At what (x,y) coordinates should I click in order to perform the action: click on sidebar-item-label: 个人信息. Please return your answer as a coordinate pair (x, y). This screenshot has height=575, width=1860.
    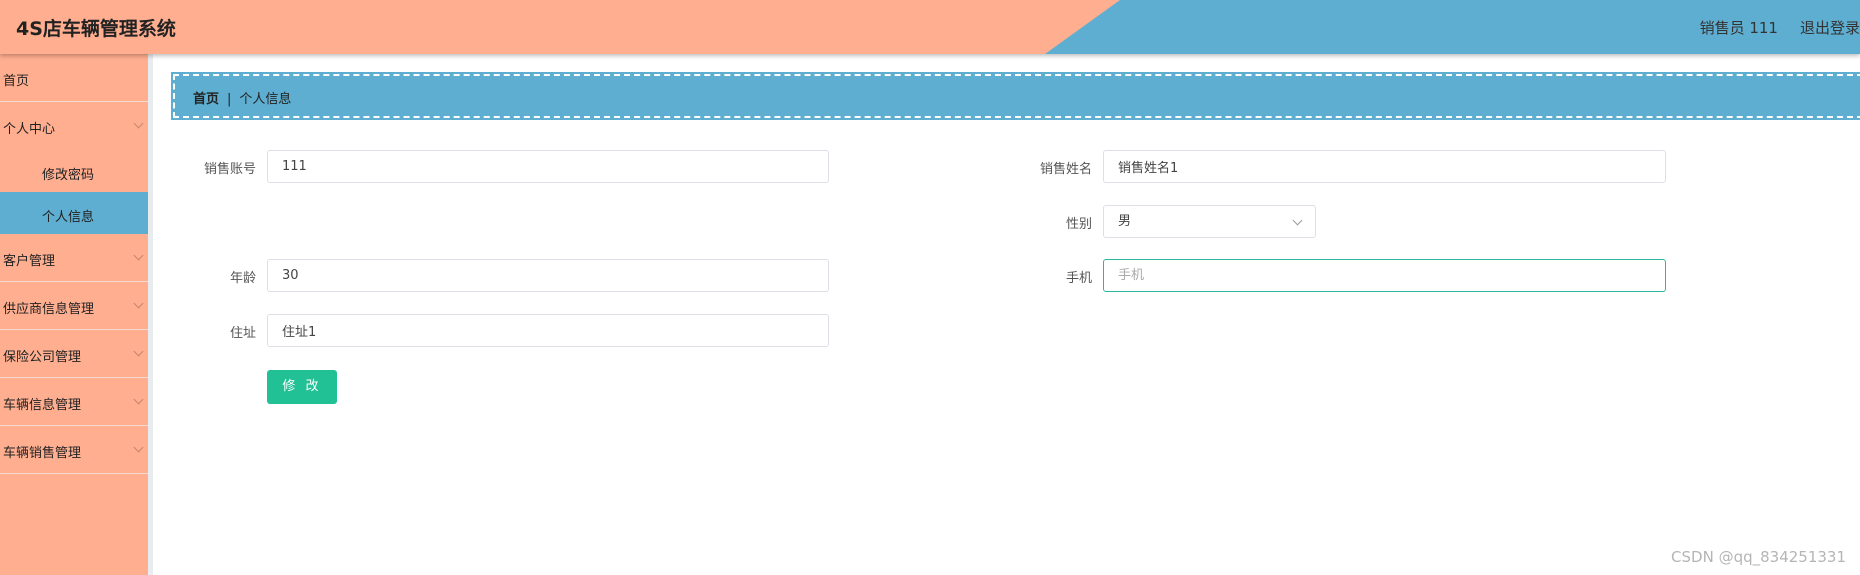
    Looking at the image, I should click on (68, 217).